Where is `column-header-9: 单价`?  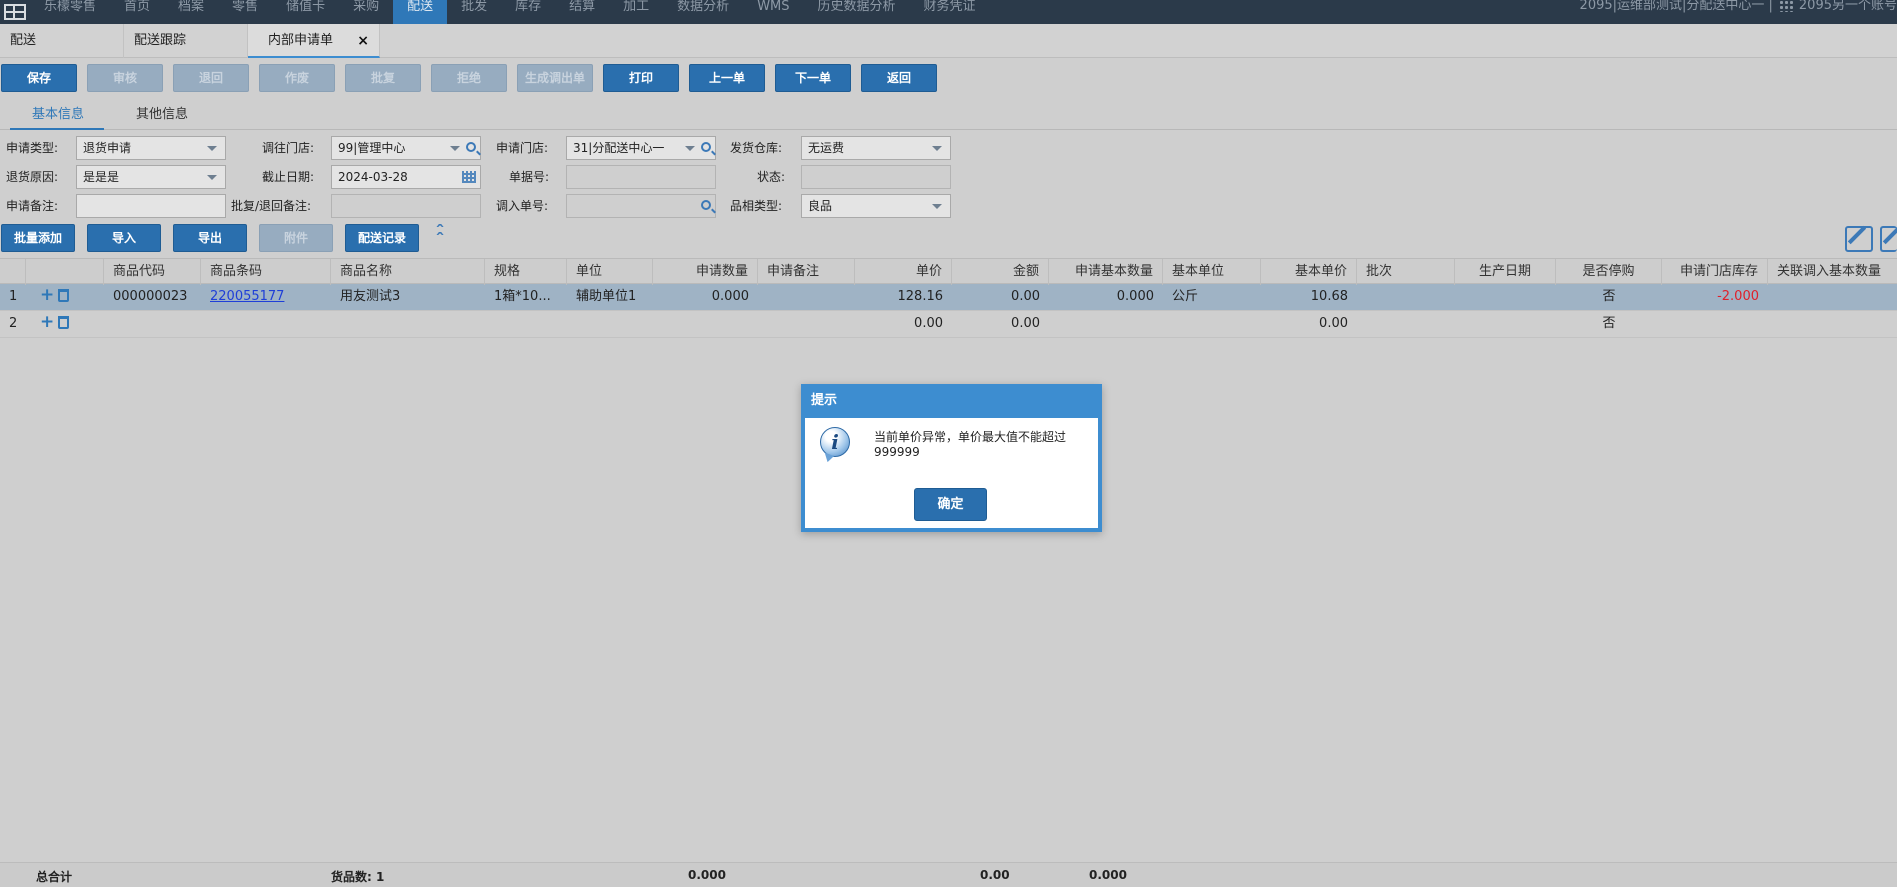 column-header-9: 单价 is located at coordinates (903, 272).